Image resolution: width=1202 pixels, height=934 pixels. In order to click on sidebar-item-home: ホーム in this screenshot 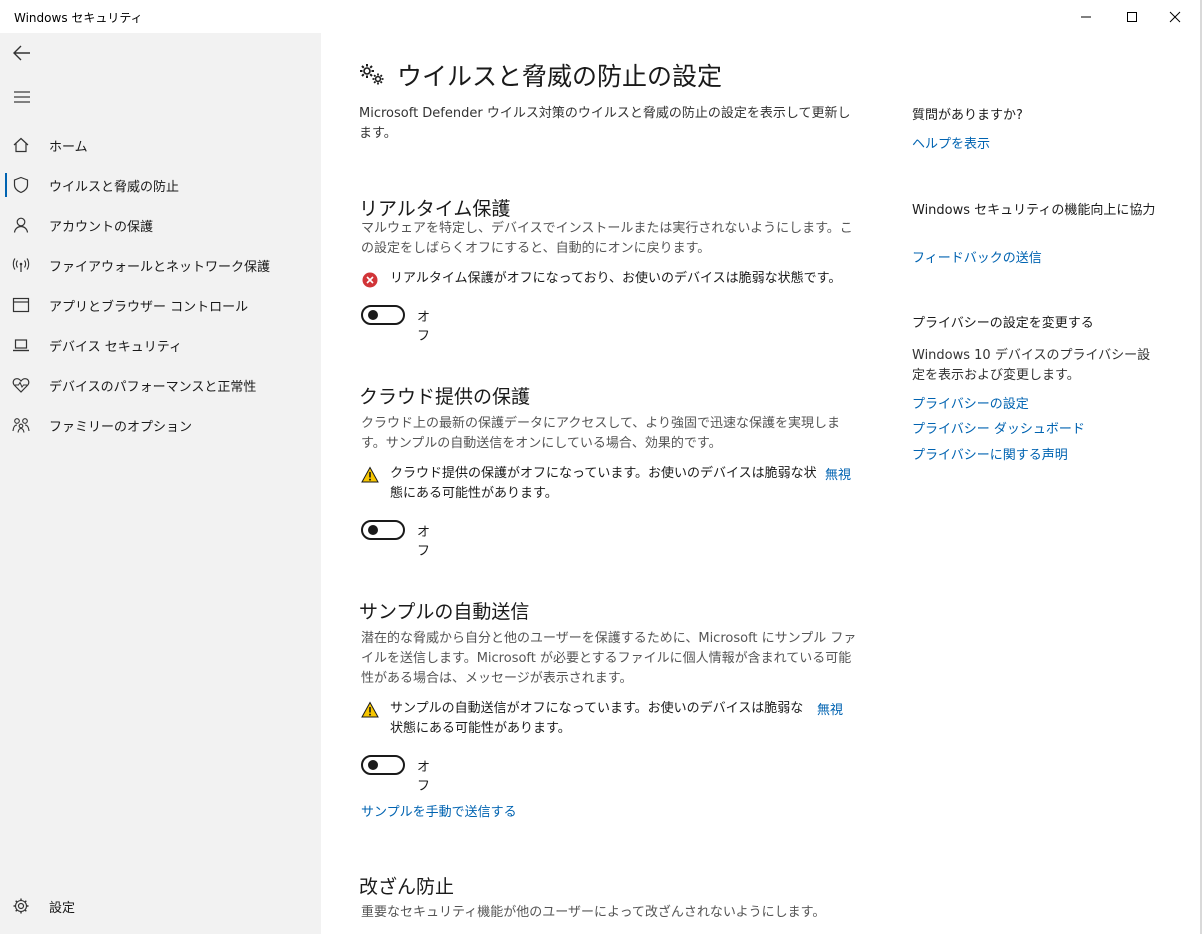, I will do `click(160, 145)`.